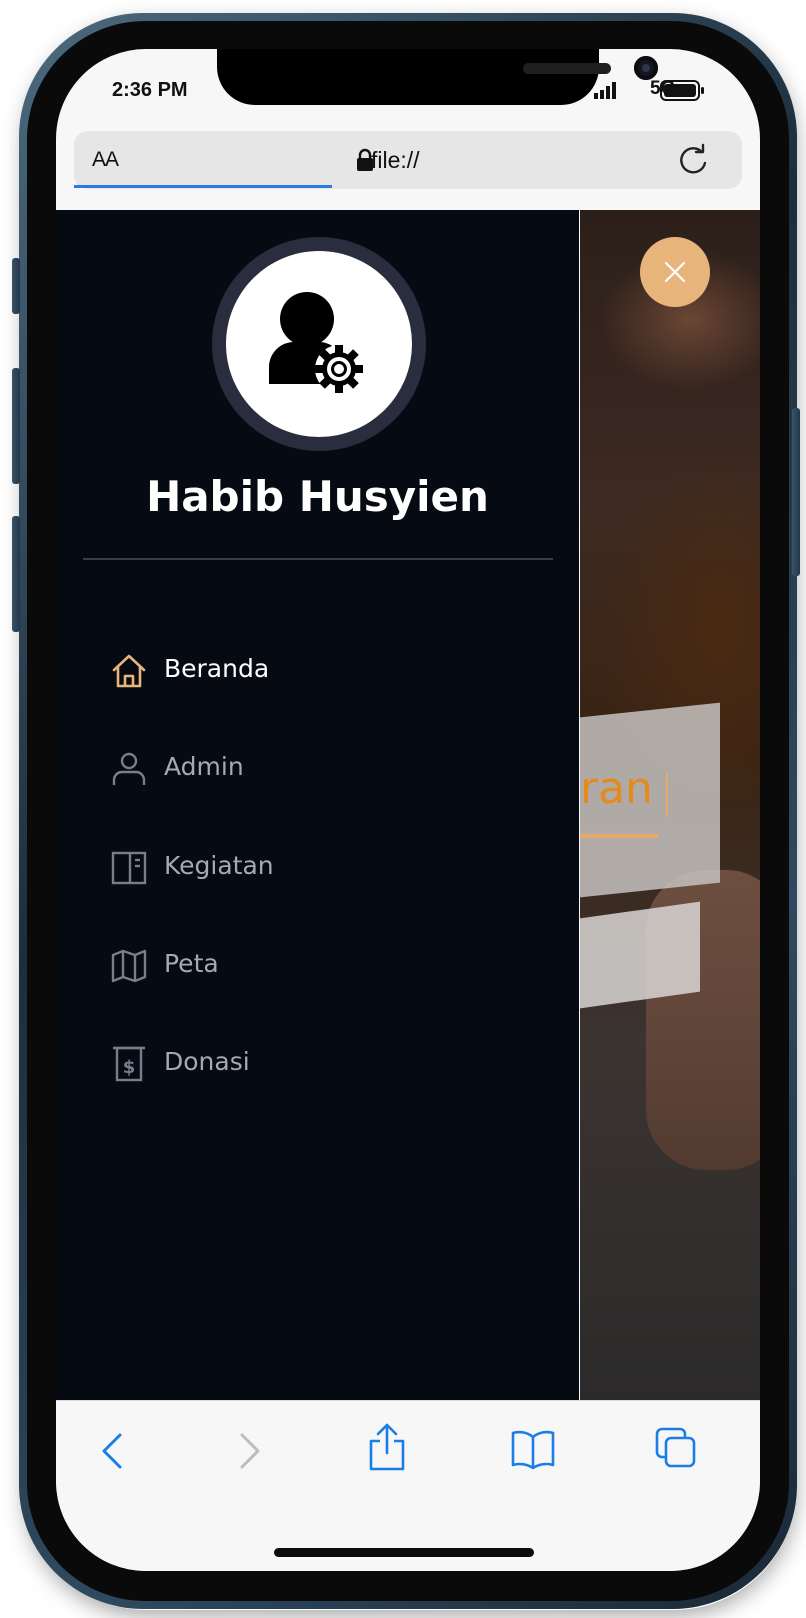  What do you see at coordinates (437, 77) in the screenshot?
I see `notch` at bounding box center [437, 77].